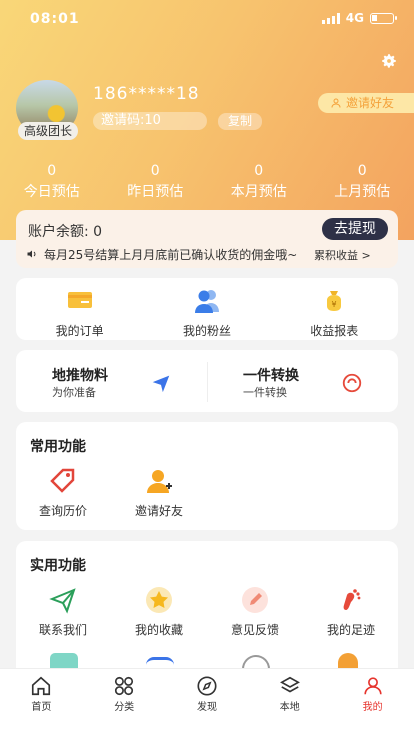  Describe the element at coordinates (355, 229) in the screenshot. I see `withdraw-button: 去提现` at that location.